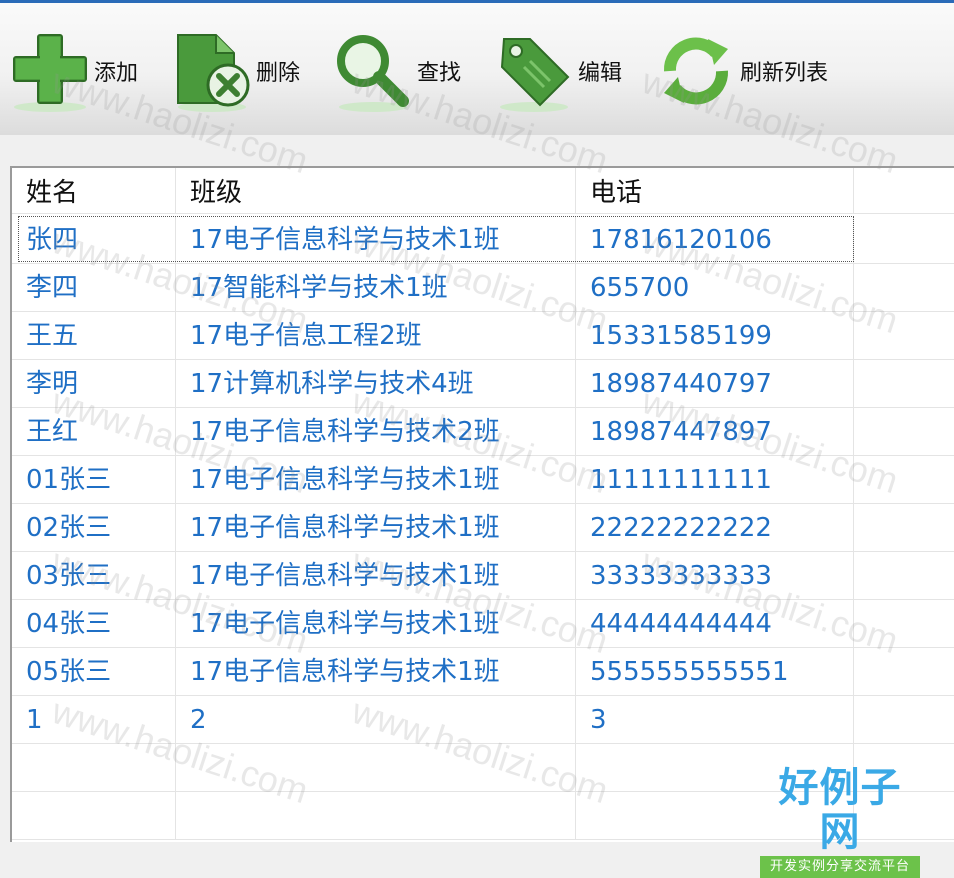 The width and height of the screenshot is (954, 878). I want to click on table-row: 01张三 17电子信息科学与技术1班 11111111111, so click(483, 480).